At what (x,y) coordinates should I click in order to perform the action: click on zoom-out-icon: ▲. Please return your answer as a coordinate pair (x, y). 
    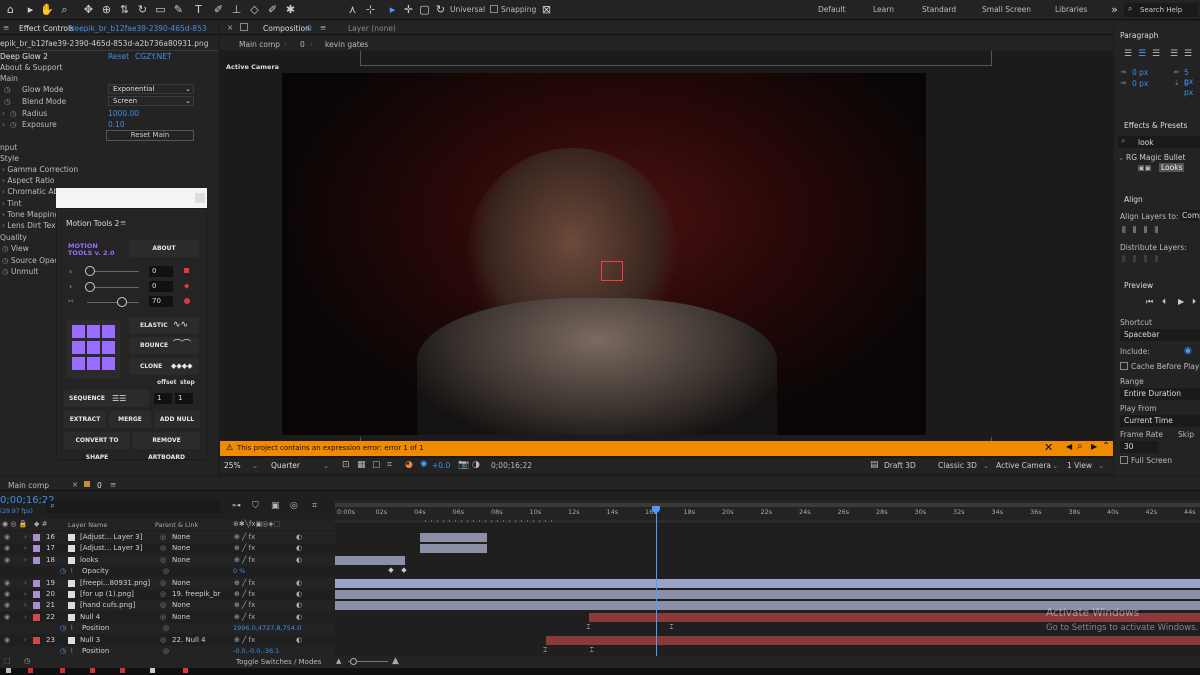
    Looking at the image, I should click on (338, 661).